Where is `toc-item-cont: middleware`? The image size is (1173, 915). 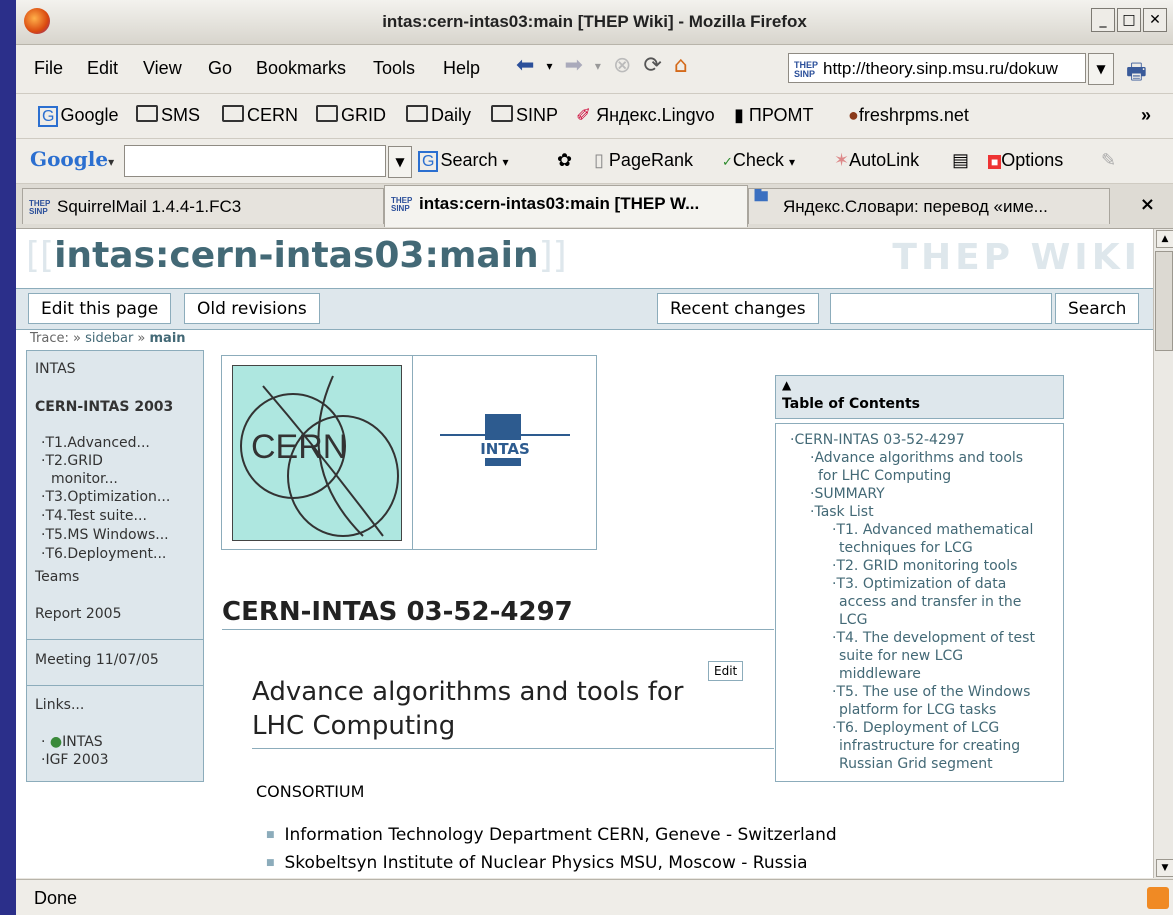
toc-item-cont: middleware is located at coordinates (880, 674).